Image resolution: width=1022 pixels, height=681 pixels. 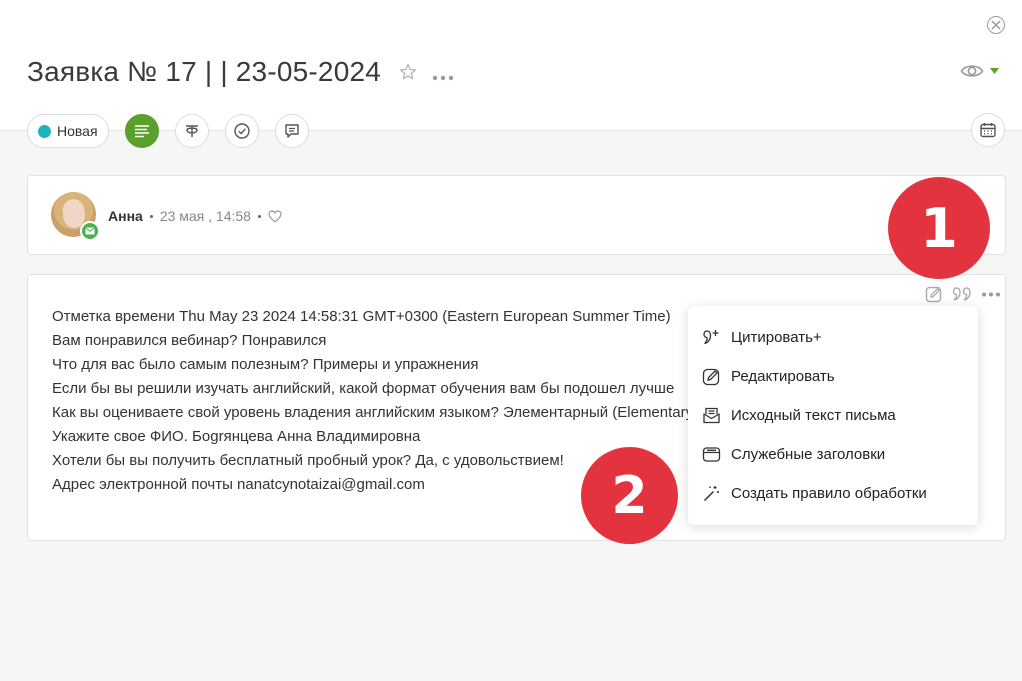 I want to click on step-marker-1: 1, so click(x=939, y=228).